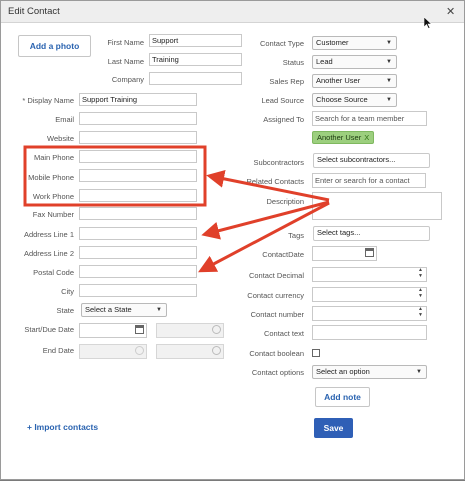 The height and width of the screenshot is (481, 465). Describe the element at coordinates (115, 176) in the screenshot. I see `phone-highlight-box` at that location.